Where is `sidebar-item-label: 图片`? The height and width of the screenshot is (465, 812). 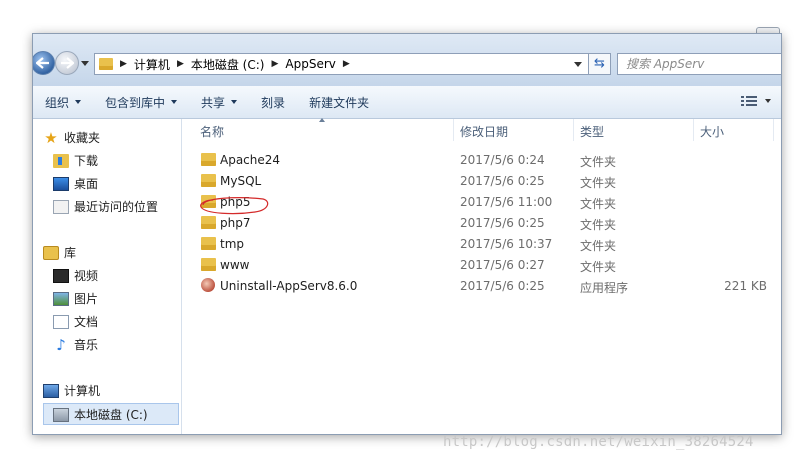 sidebar-item-label: 图片 is located at coordinates (86, 299).